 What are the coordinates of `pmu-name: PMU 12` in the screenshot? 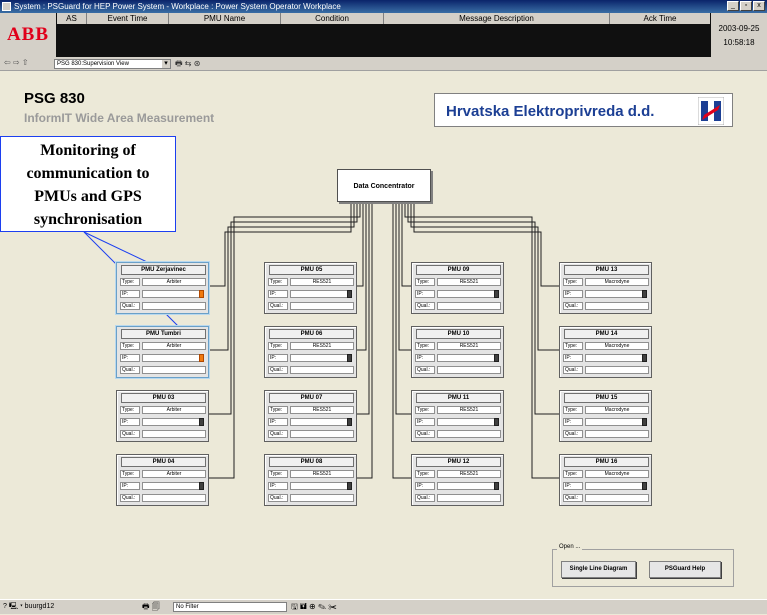 It's located at (458, 462).